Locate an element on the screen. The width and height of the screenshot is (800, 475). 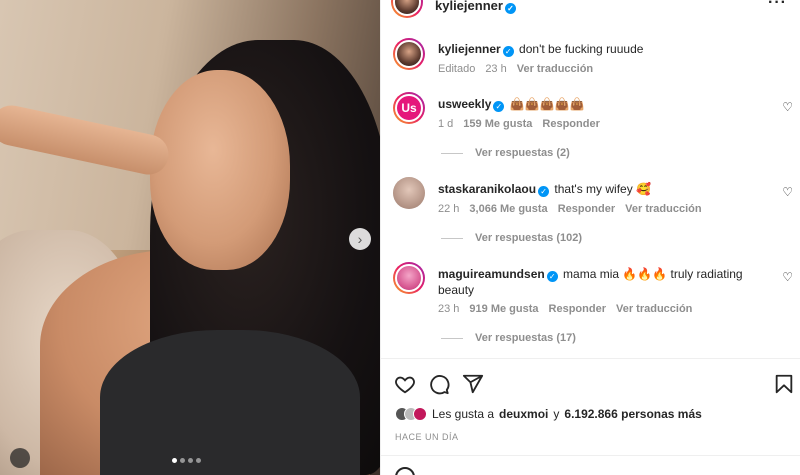
author-avatar is located at coordinates (407, 9).